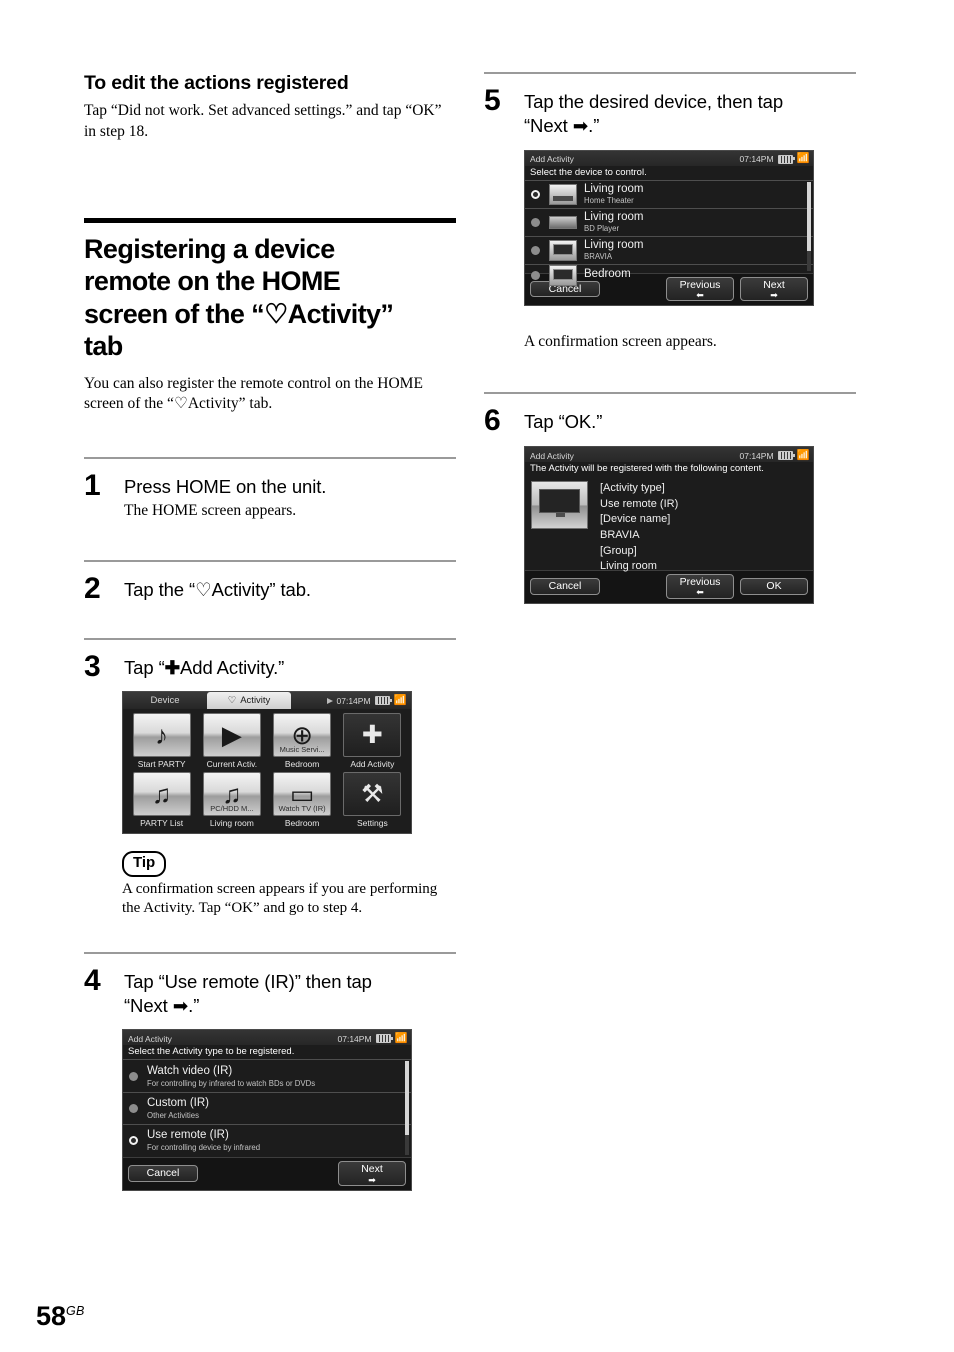 The width and height of the screenshot is (954, 1352). Describe the element at coordinates (775, 455) in the screenshot. I see `status-icons: 07:14PM 📶` at that location.